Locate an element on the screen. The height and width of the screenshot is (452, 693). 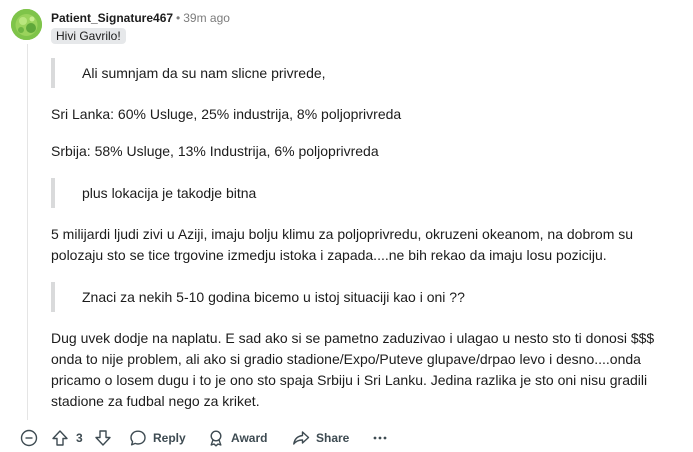
vote-count: 3 is located at coordinates (79, 438).